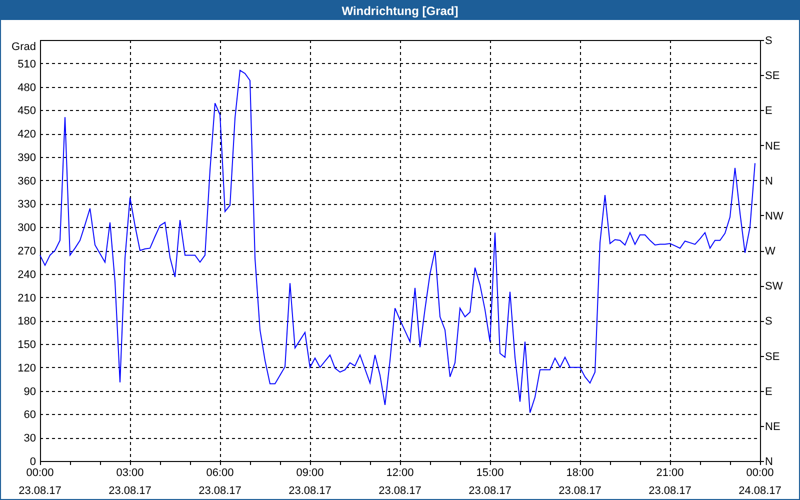  I want to click on axis-tick-label: 21:00 23.08.17, so click(670, 482).